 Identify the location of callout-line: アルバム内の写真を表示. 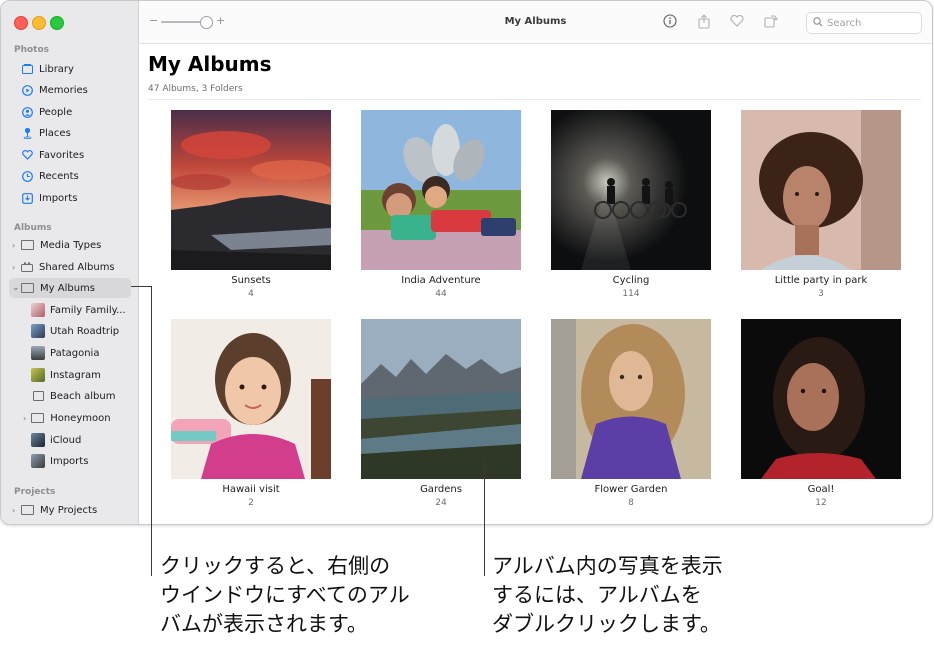
(607, 566).